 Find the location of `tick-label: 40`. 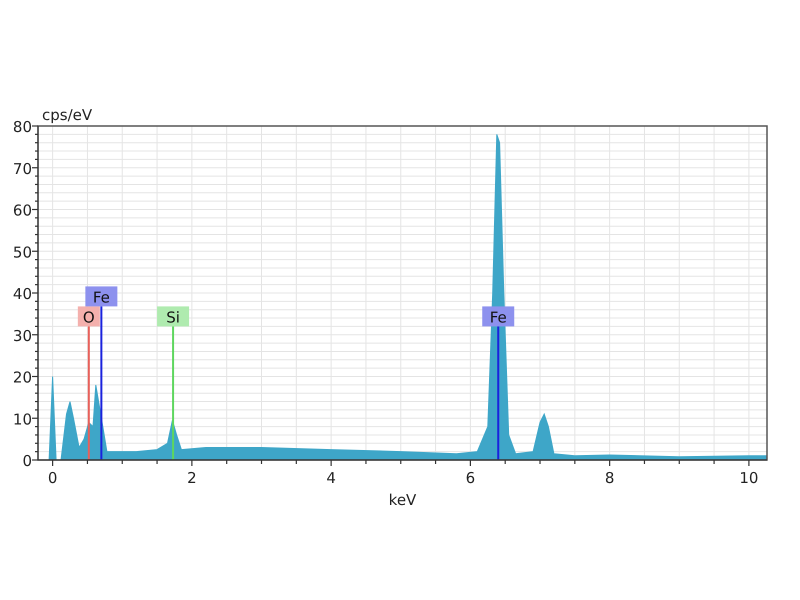

tick-label: 40 is located at coordinates (22, 294).